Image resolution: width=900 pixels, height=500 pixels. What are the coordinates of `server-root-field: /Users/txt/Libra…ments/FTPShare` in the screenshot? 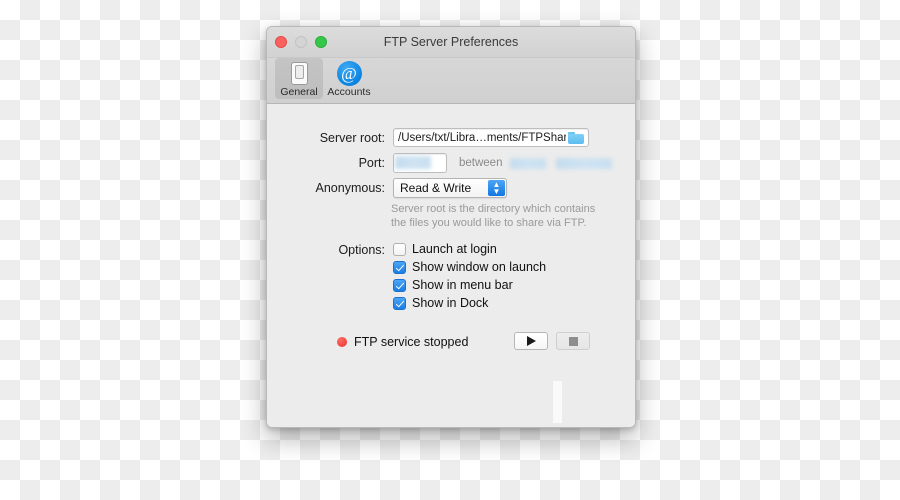 It's located at (491, 137).